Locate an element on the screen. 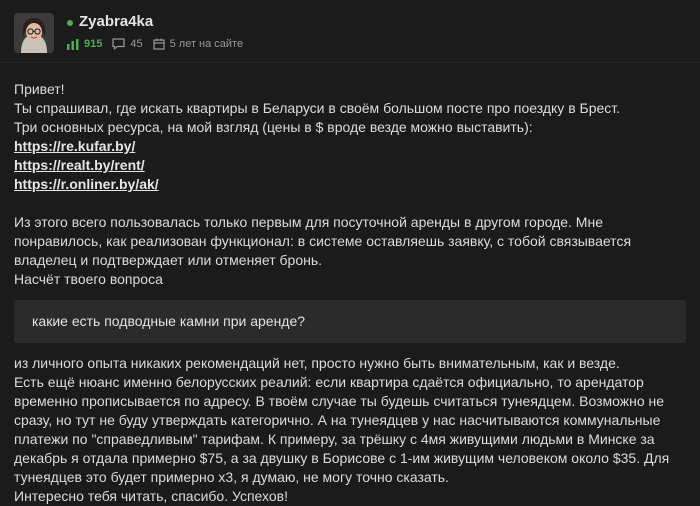 The height and width of the screenshot is (506, 700). closing-line: Интересно тебя читать, спасибо. Успехов! is located at coordinates (151, 496).